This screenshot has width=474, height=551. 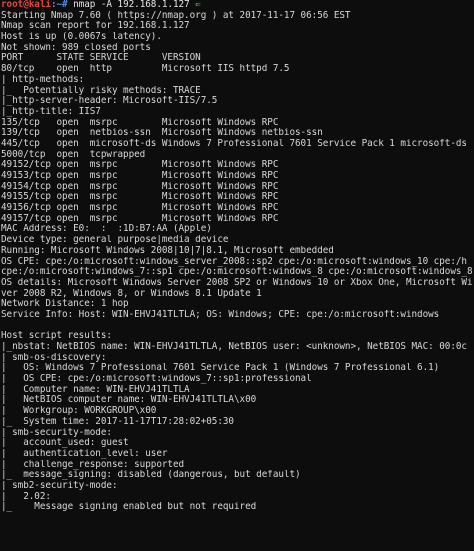 What do you see at coordinates (81, 37) in the screenshot?
I see `output-line: Host is up (0.0067s latency).` at bounding box center [81, 37].